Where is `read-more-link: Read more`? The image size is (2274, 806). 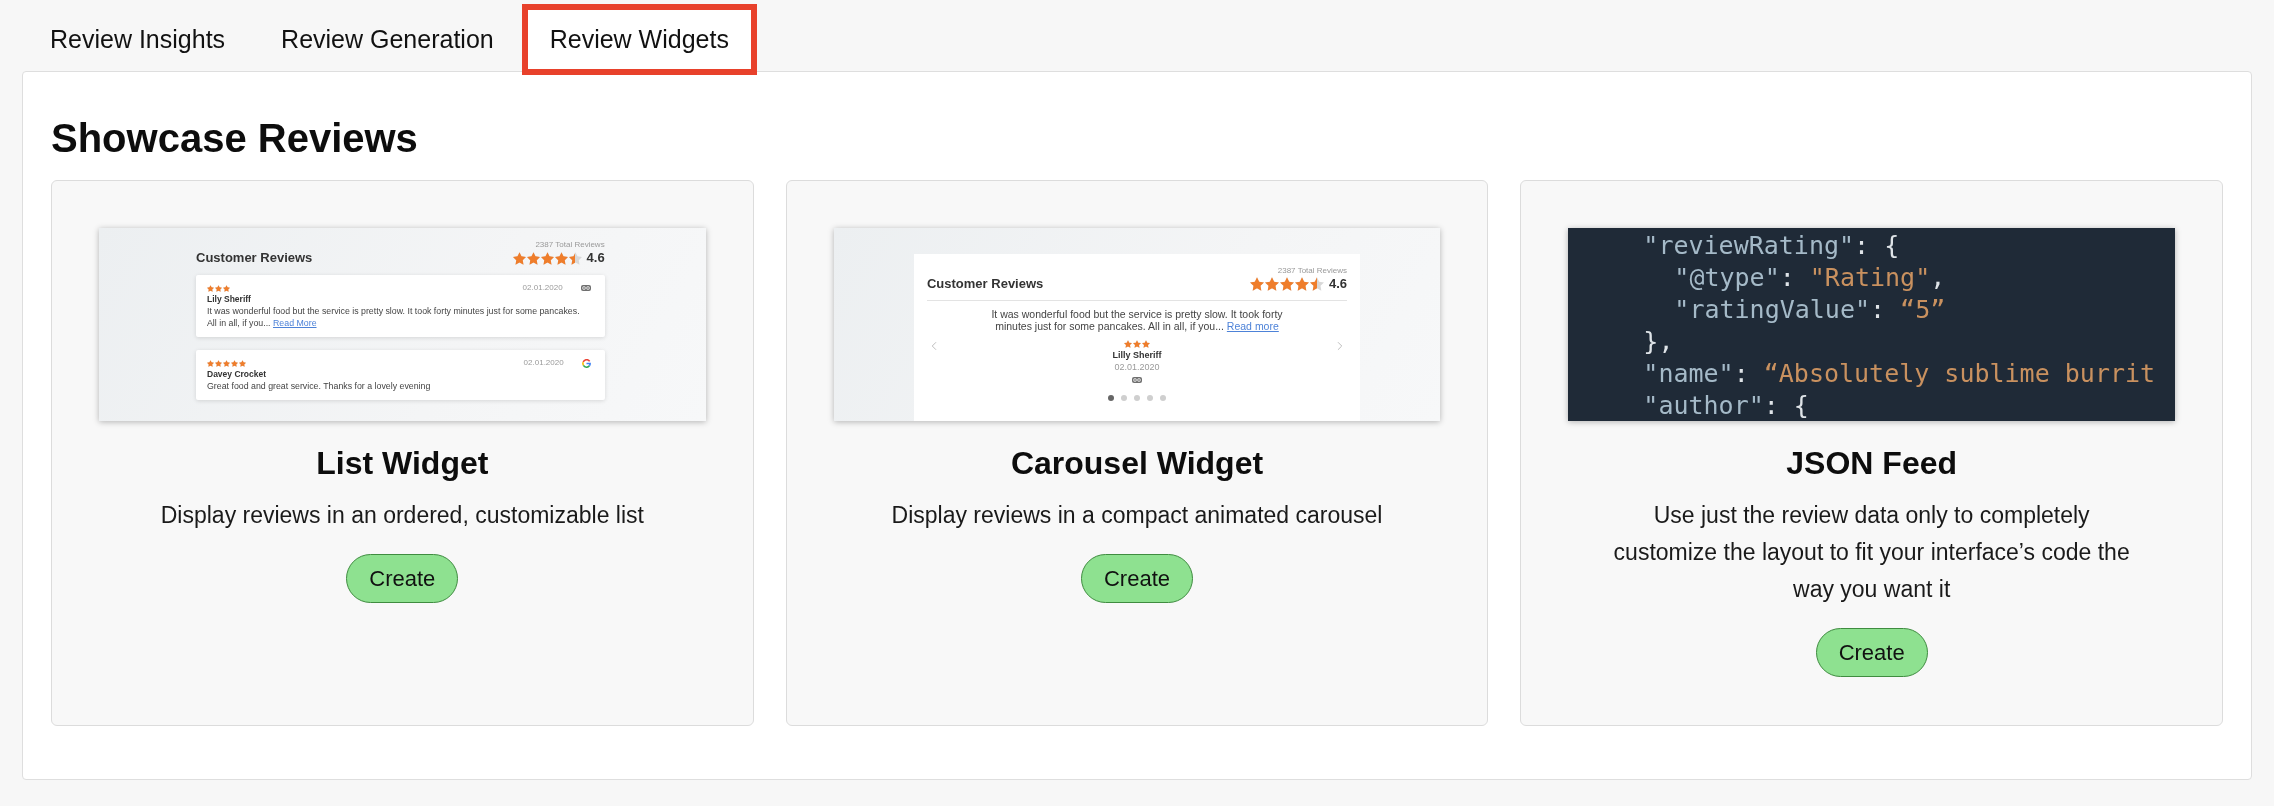
read-more-link: Read more is located at coordinates (1252, 326).